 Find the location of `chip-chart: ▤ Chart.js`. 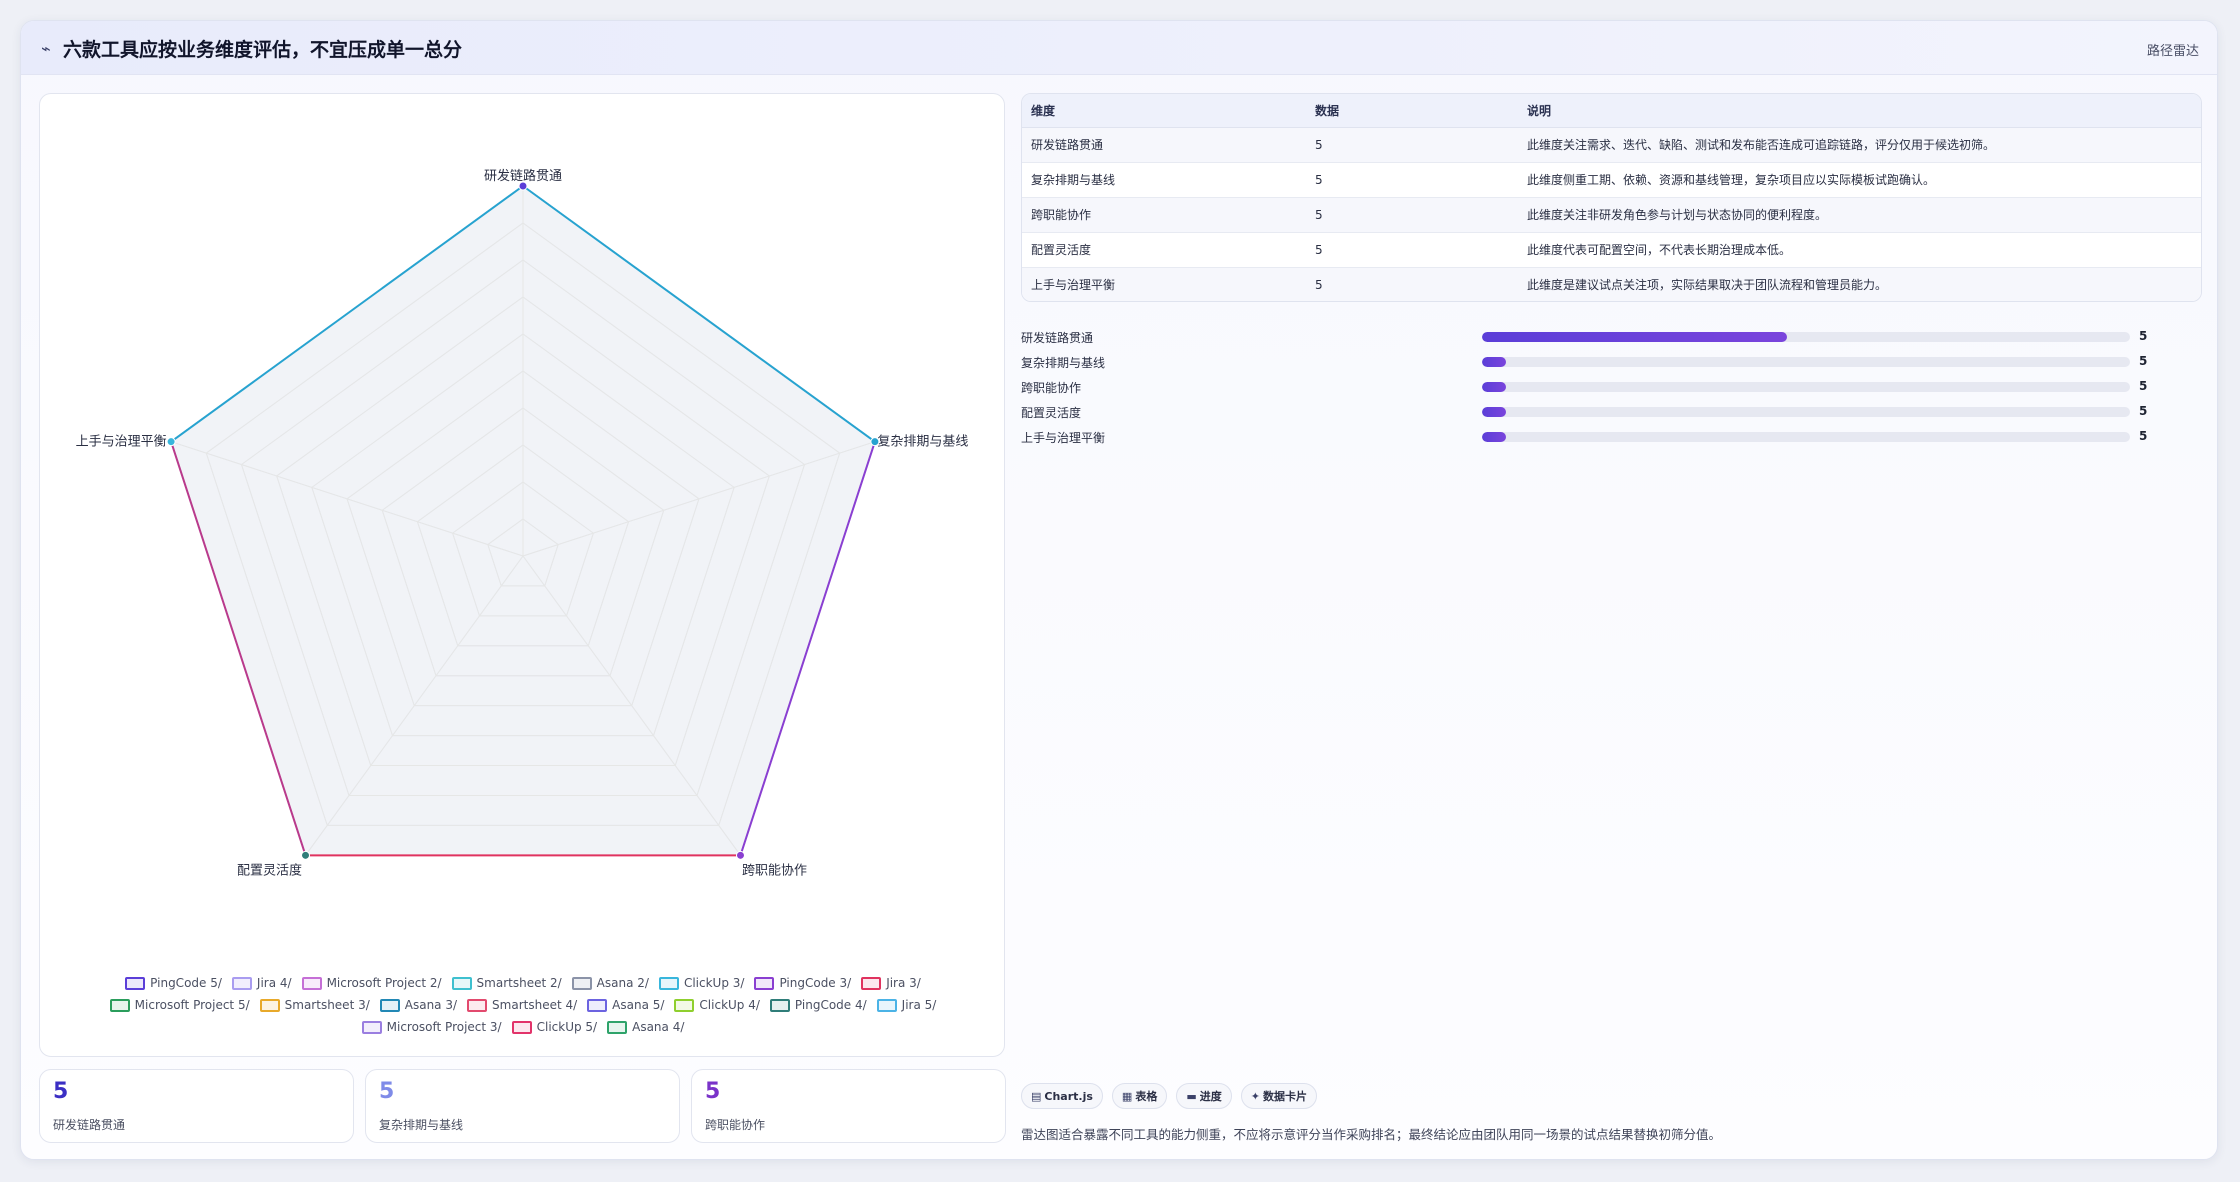

chip-chart: ▤ Chart.js is located at coordinates (1062, 1096).